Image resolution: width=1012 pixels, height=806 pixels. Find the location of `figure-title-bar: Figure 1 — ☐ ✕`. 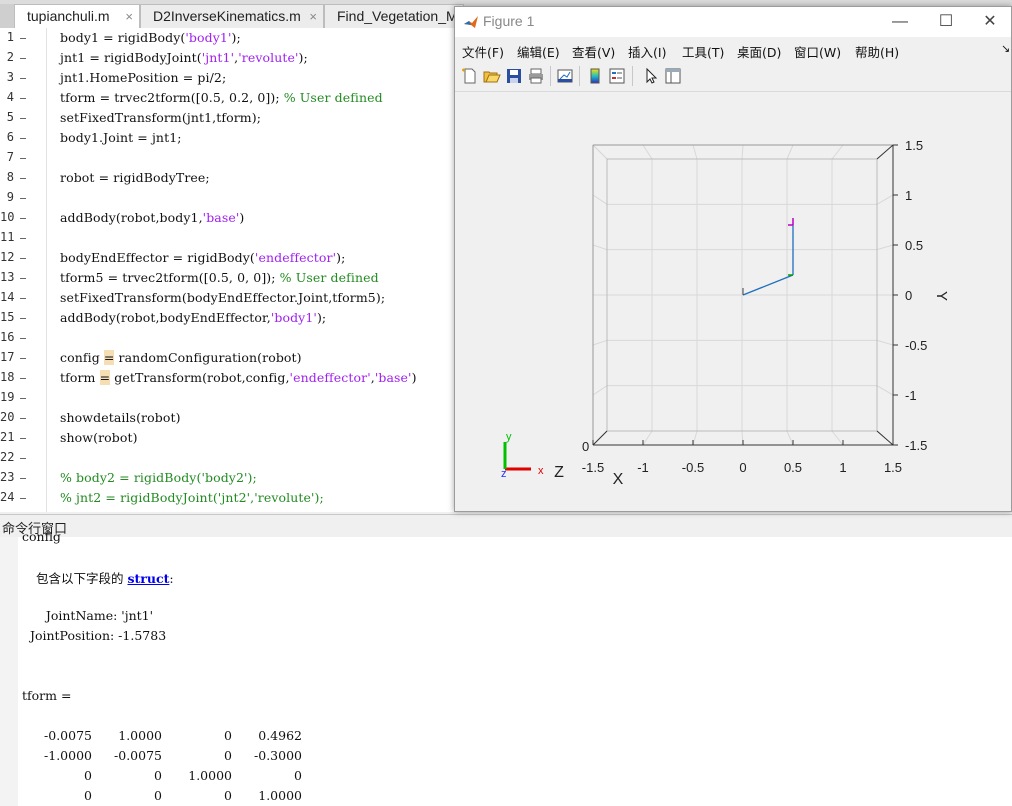

figure-title-bar: Figure 1 — ☐ ✕ is located at coordinates (733, 22).